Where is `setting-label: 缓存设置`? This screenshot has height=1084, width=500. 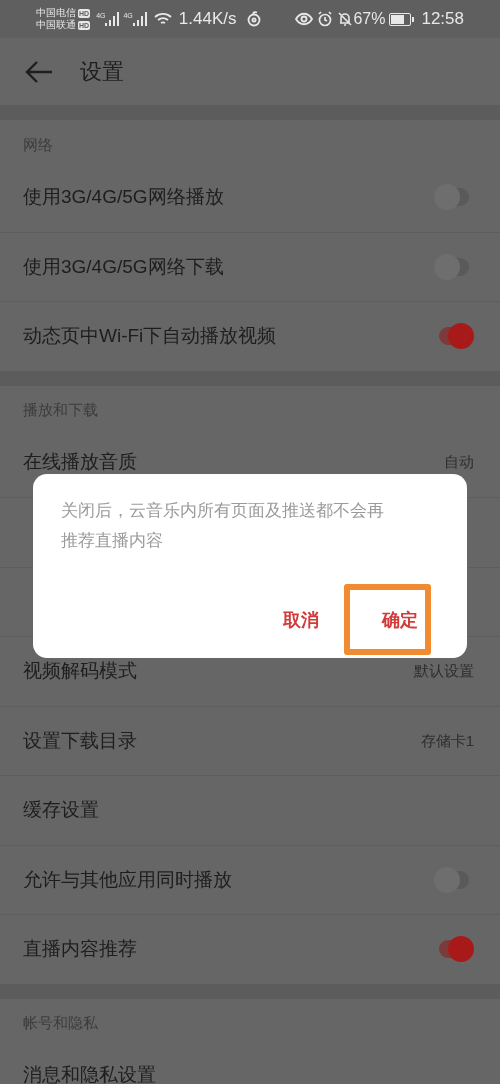 setting-label: 缓存设置 is located at coordinates (248, 810).